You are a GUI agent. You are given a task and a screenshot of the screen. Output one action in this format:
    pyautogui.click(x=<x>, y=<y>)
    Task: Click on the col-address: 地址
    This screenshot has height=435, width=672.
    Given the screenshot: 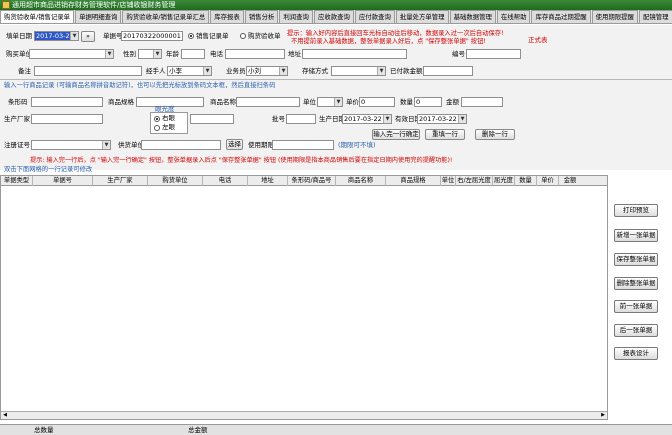 What is the action you would take?
    pyautogui.click(x=268, y=181)
    